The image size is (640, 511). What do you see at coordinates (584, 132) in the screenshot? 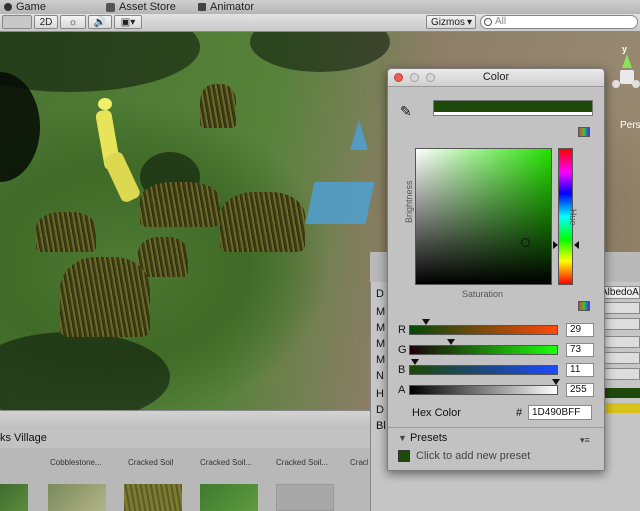
I see `color-mode-icon` at bounding box center [584, 132].